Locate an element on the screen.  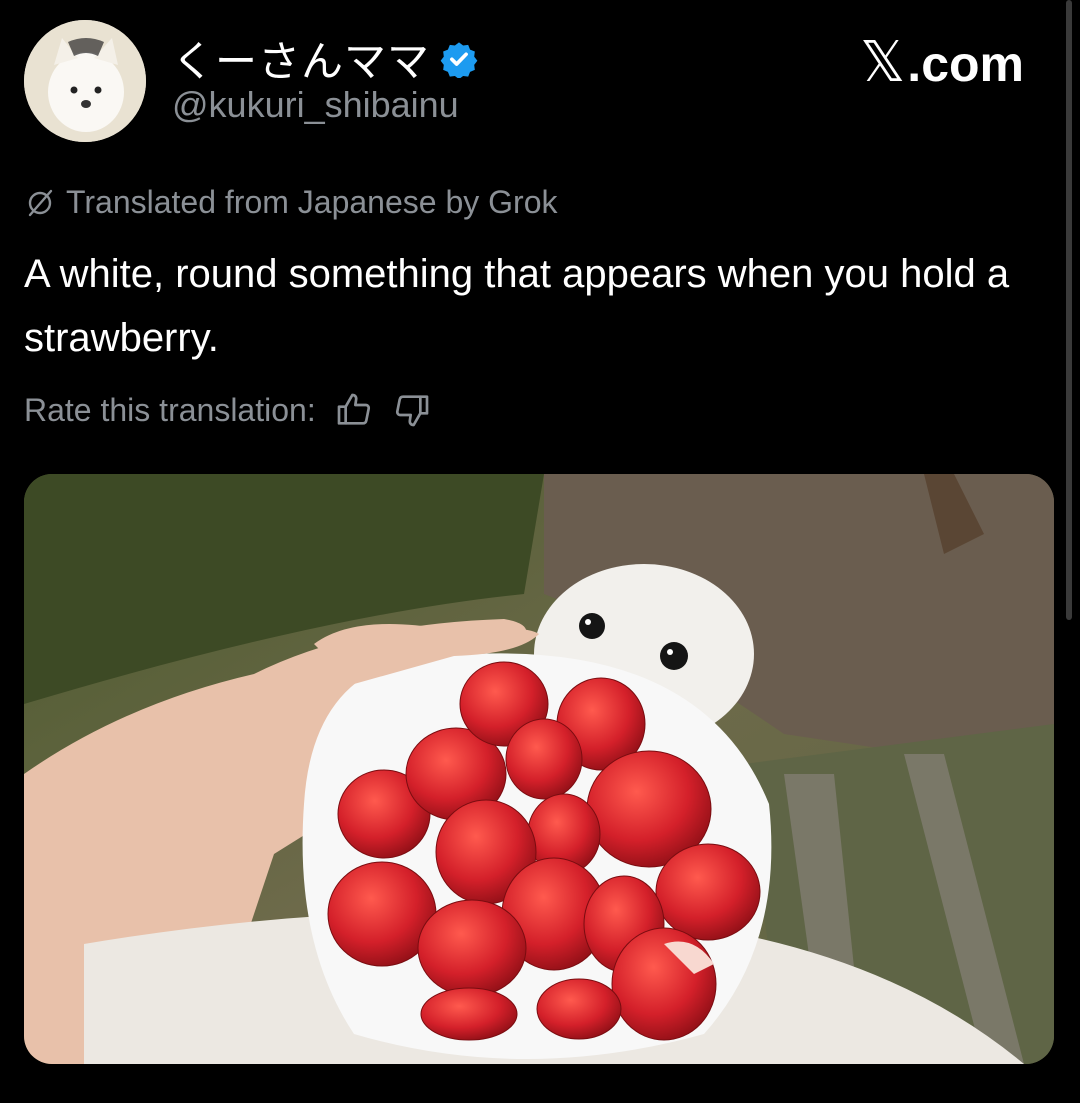
thumbs-down-icon is located at coordinates (412, 410).